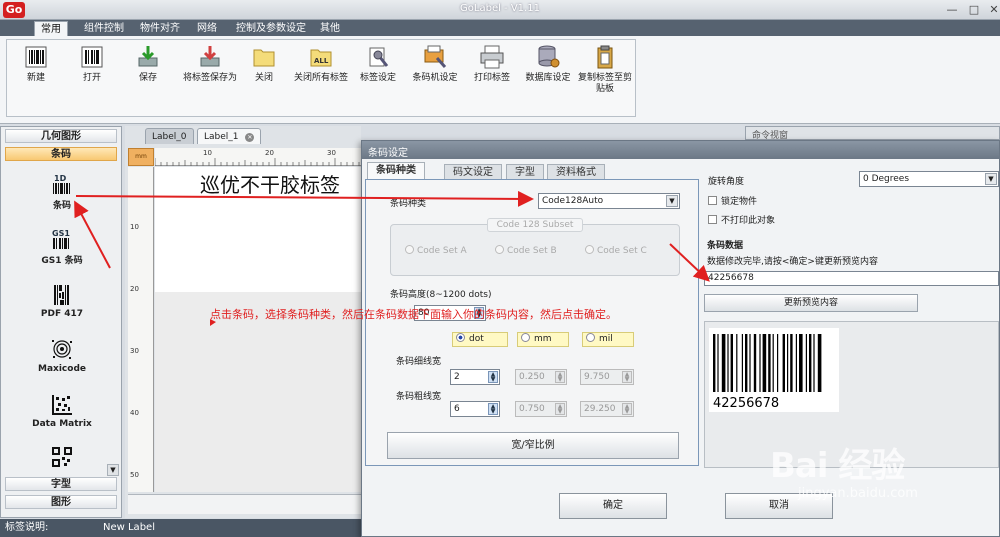 The width and height of the screenshot is (1000, 537). I want to click on label-settings-button: 标签设定, so click(378, 79).